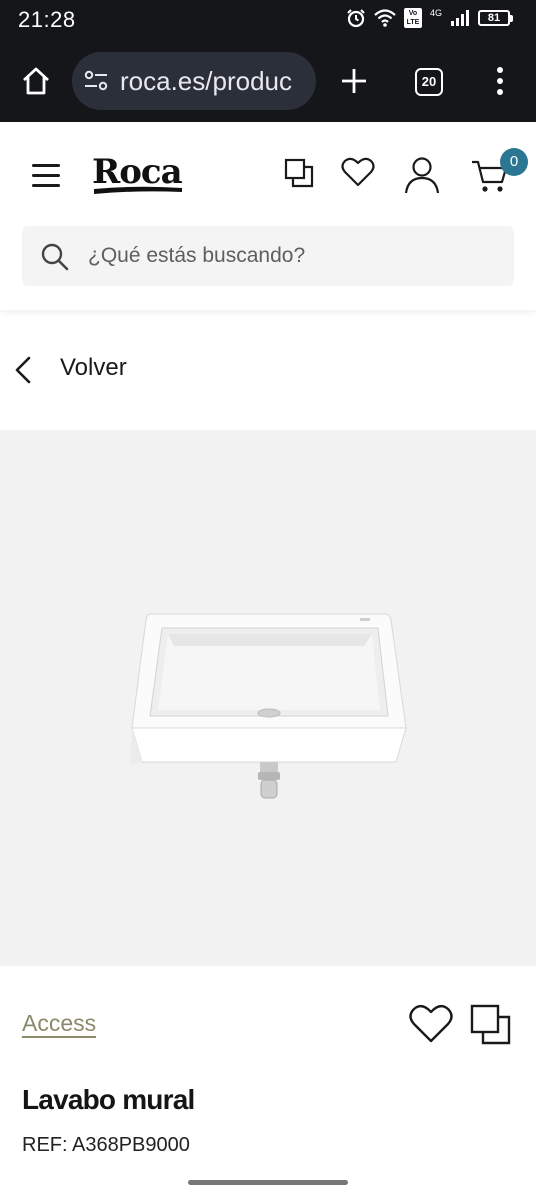 This screenshot has height=1200, width=536. What do you see at coordinates (93, 367) in the screenshot?
I see `back-label: Volver` at bounding box center [93, 367].